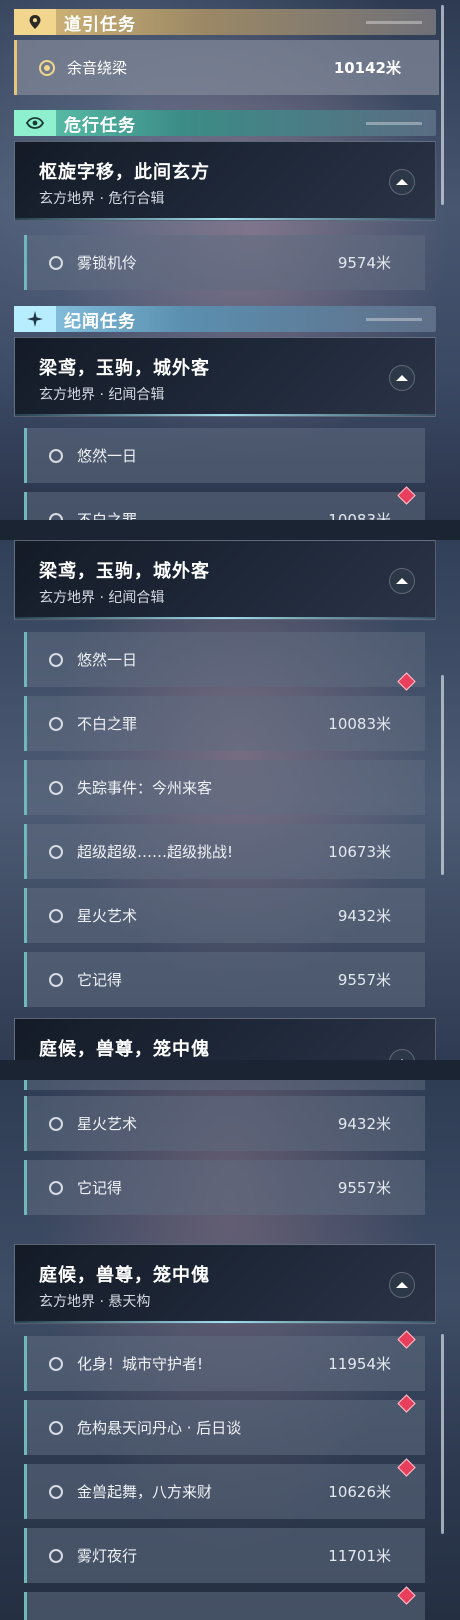  What do you see at coordinates (107, 1124) in the screenshot?
I see `quest-name: 星火艺术` at bounding box center [107, 1124].